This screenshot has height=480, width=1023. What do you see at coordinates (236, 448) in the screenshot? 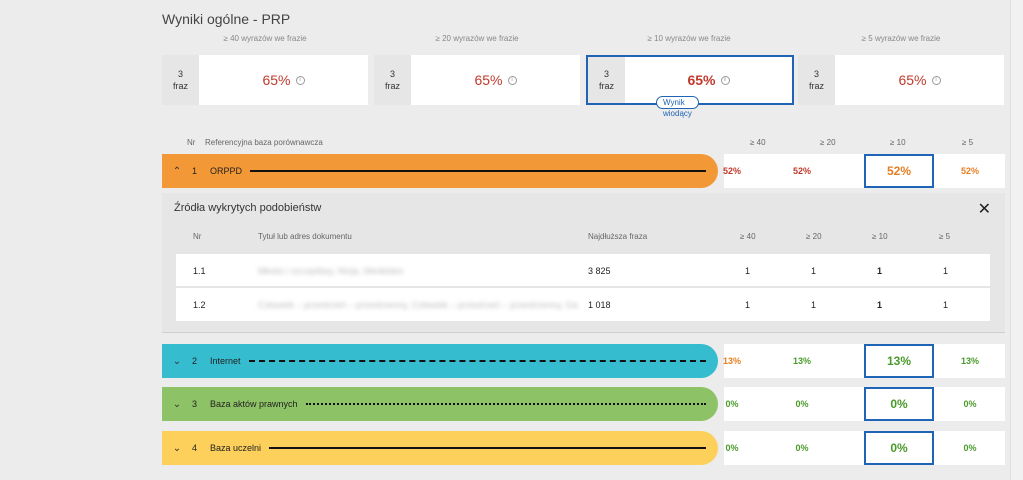
I see `base-name: Baza uczelni` at bounding box center [236, 448].